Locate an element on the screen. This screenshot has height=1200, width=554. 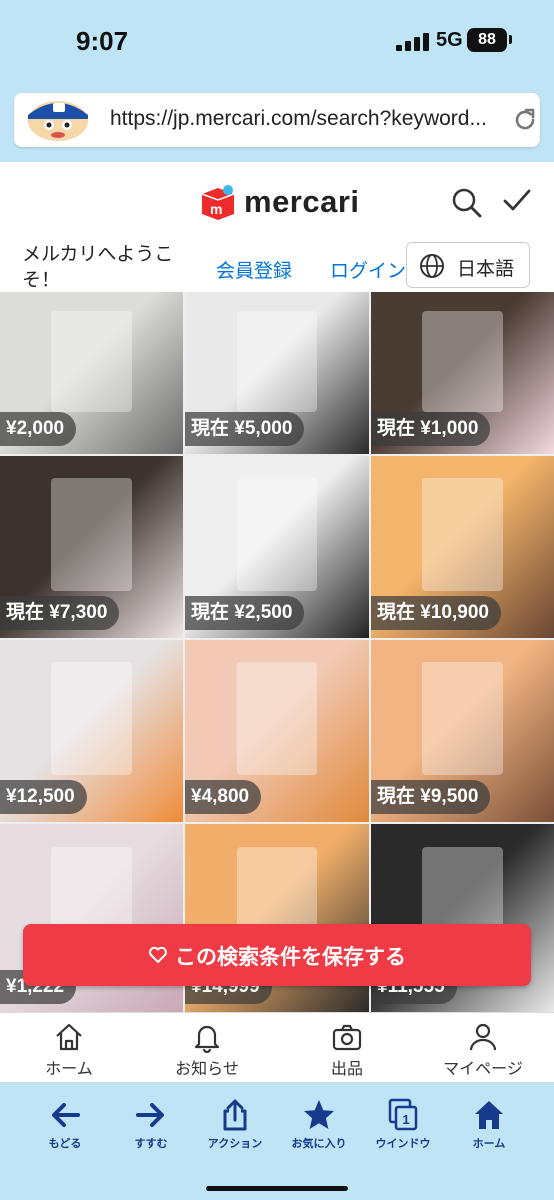
person-icon is located at coordinates (483, 1037).